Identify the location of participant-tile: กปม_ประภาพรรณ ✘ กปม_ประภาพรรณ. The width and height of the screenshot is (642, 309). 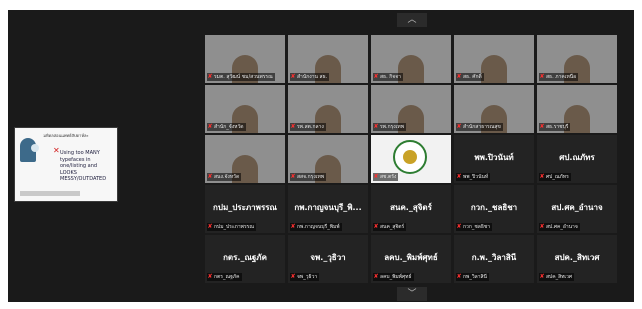
(245, 209).